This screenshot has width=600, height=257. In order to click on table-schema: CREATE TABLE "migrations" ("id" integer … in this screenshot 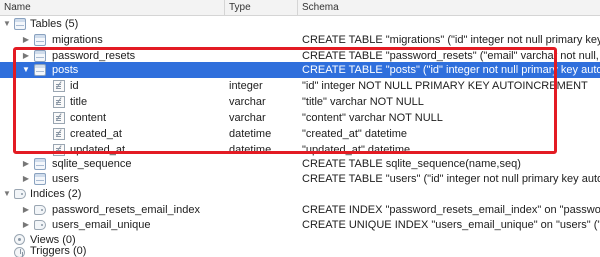, I will do `click(451, 40)`.